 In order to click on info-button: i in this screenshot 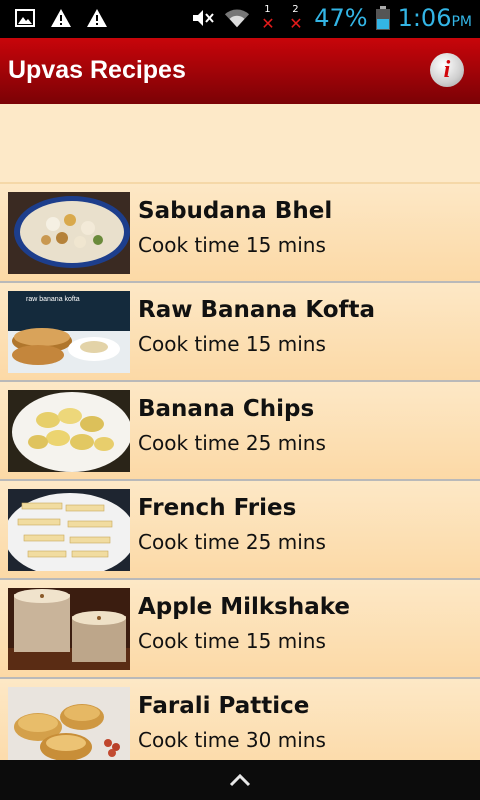, I will do `click(447, 70)`.